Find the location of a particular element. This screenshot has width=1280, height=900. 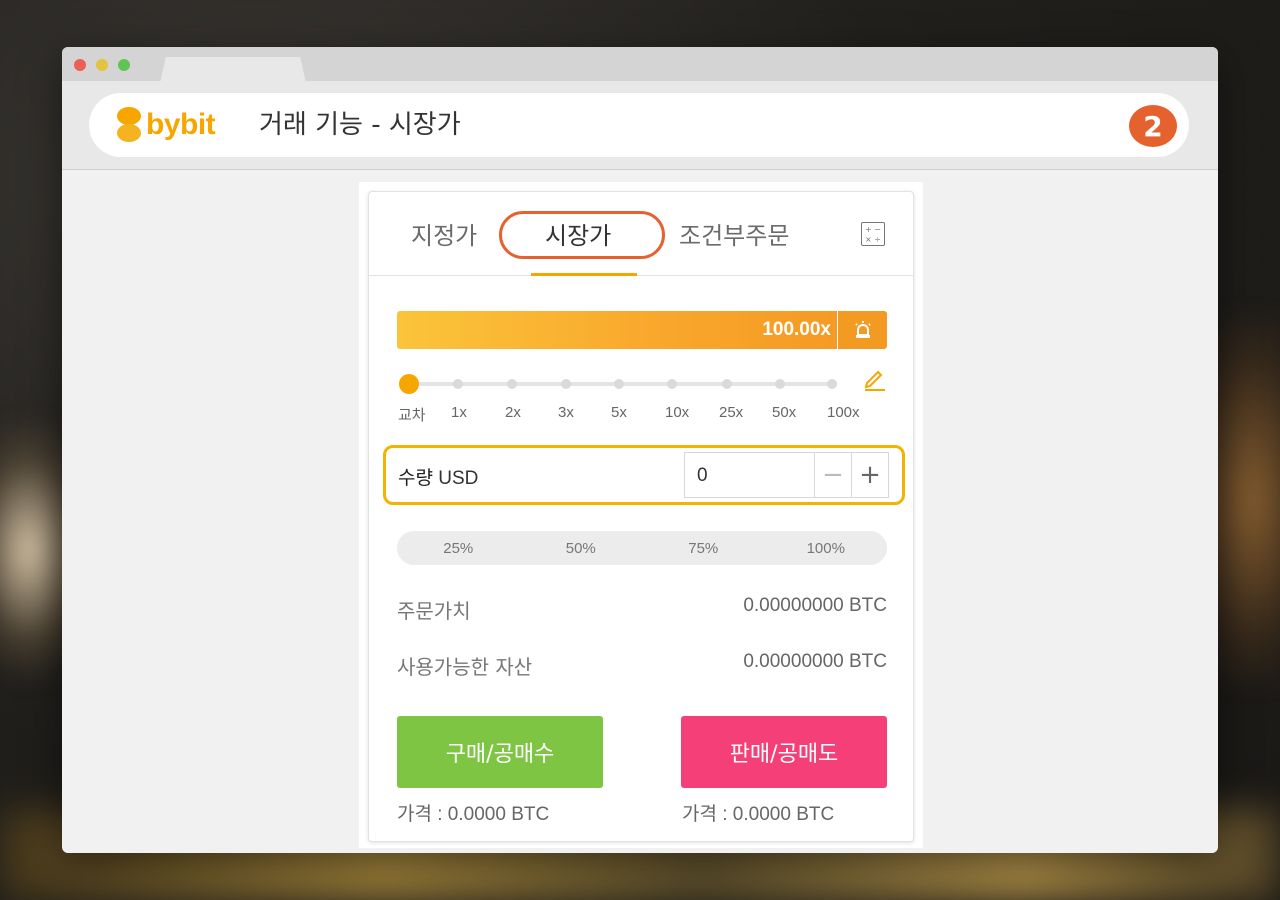

percent-option-100: 100% is located at coordinates (826, 548).